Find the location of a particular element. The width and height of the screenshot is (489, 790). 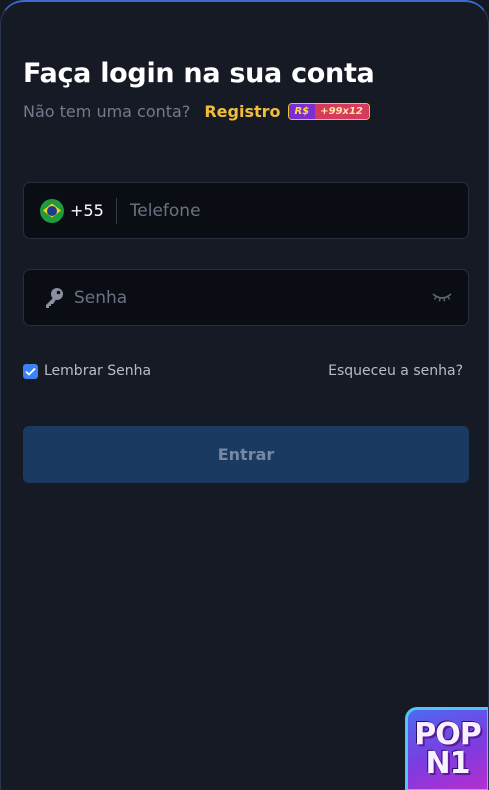

no-account-text: Não tem uma conta? is located at coordinates (107, 111).